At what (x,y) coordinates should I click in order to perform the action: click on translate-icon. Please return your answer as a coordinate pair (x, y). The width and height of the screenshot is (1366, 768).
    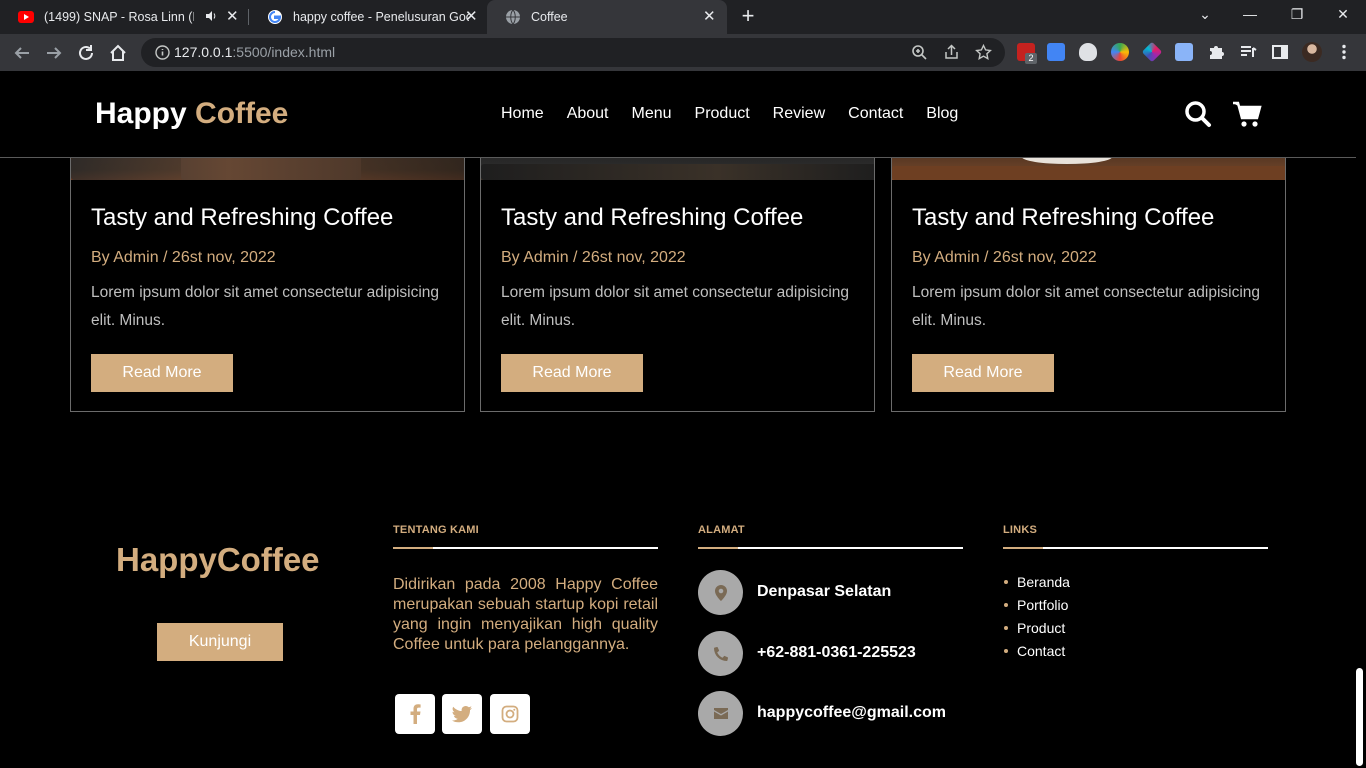
    Looking at the image, I should click on (1056, 52).